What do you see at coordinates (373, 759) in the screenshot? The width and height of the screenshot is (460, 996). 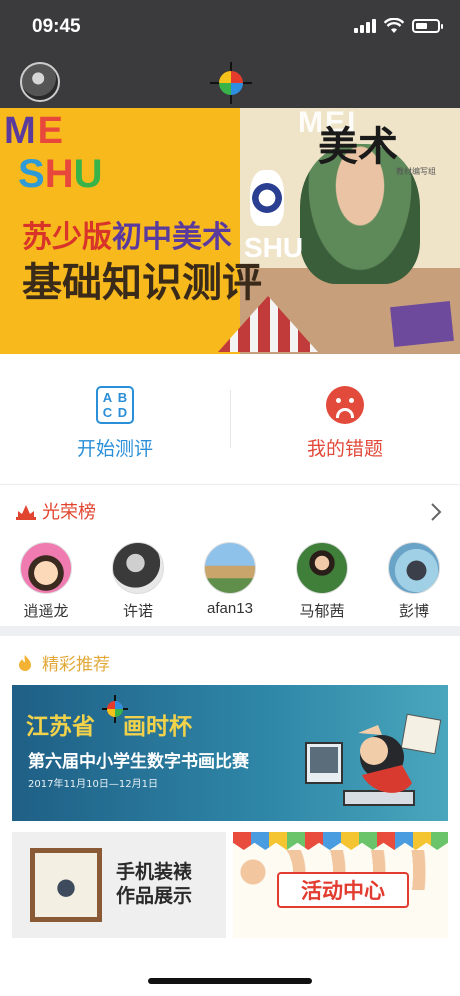 I see `child-drawing-illustration` at bounding box center [373, 759].